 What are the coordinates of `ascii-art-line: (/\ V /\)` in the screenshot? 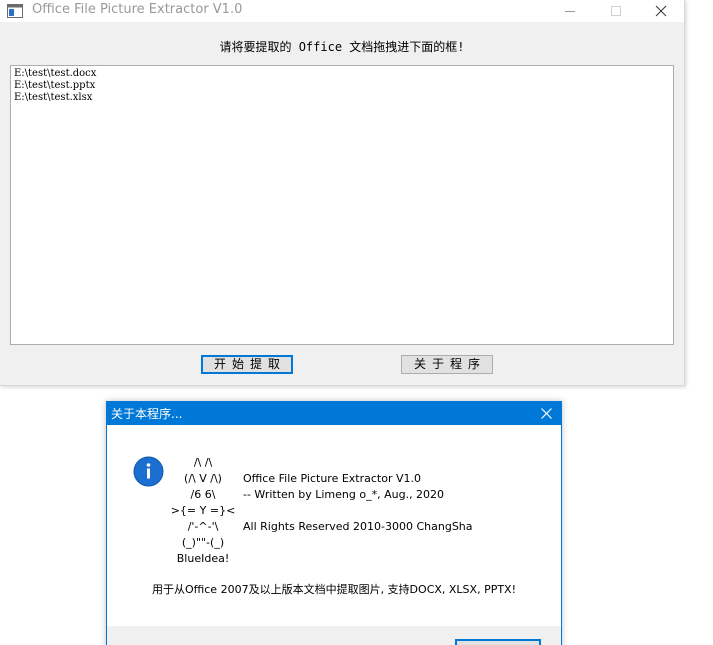 It's located at (203, 478).